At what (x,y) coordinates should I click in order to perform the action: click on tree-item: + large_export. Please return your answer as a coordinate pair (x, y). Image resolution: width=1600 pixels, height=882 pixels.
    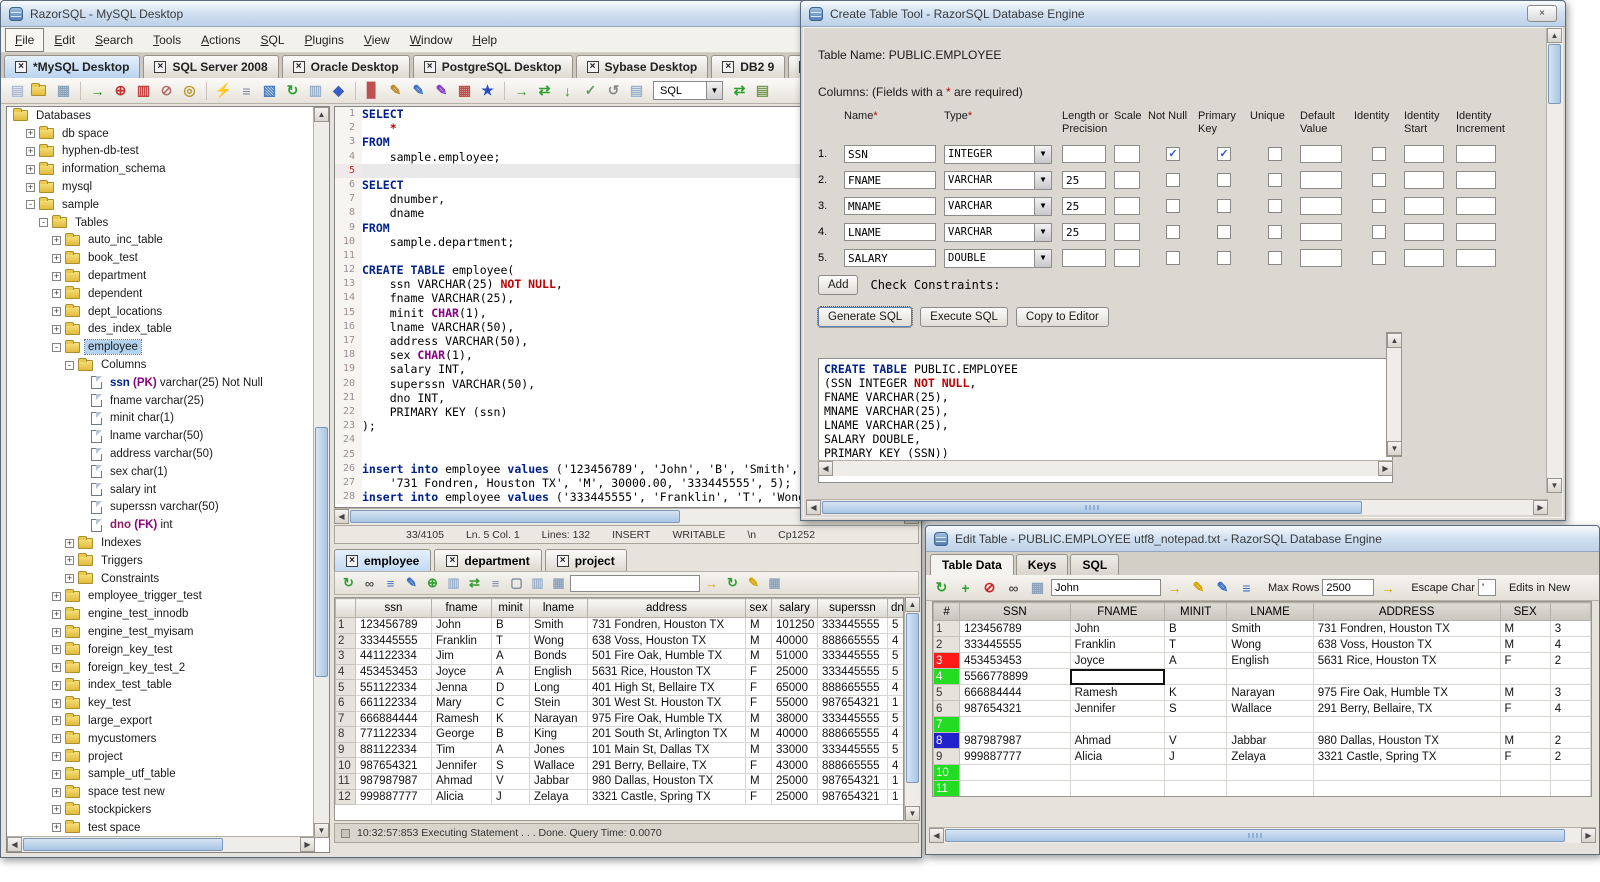
    Looking at the image, I should click on (160, 721).